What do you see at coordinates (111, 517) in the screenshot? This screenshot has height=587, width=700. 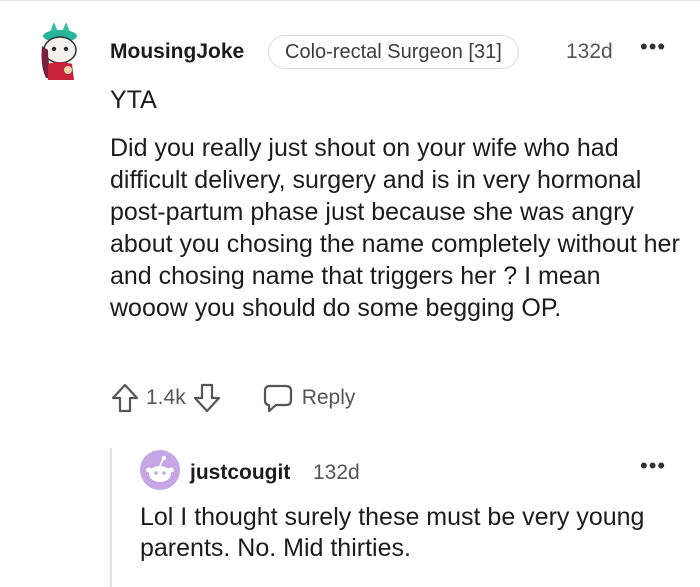 I see `thread-line` at bounding box center [111, 517].